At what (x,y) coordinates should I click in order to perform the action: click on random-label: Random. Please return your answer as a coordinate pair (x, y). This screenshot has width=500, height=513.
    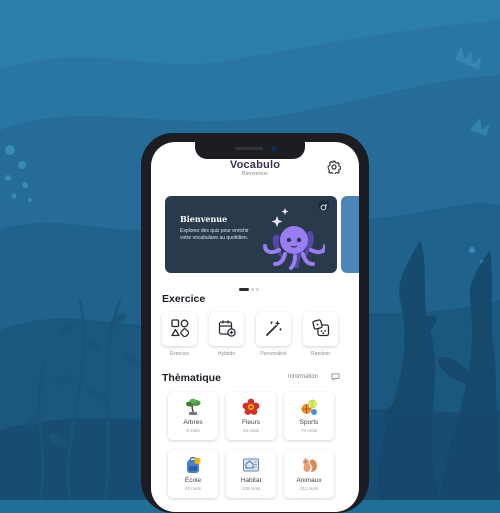
    Looking at the image, I should click on (320, 354).